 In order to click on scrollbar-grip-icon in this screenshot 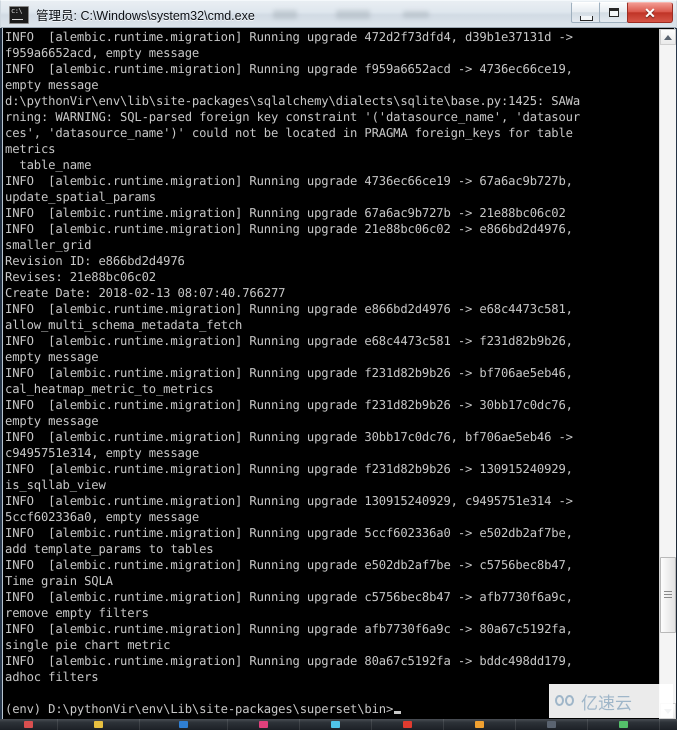, I will do `click(668, 595)`.